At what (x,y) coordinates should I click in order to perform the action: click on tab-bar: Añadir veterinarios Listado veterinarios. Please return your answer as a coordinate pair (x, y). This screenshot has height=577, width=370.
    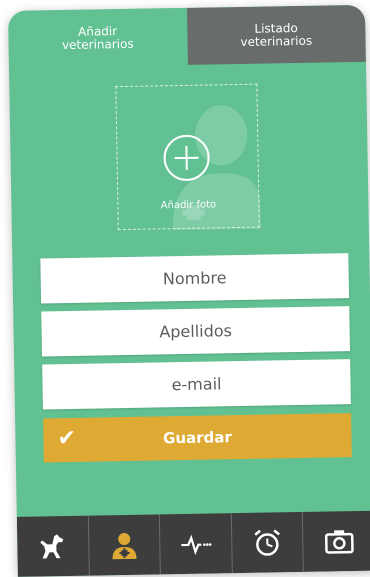
    Looking at the image, I should click on (187, 36).